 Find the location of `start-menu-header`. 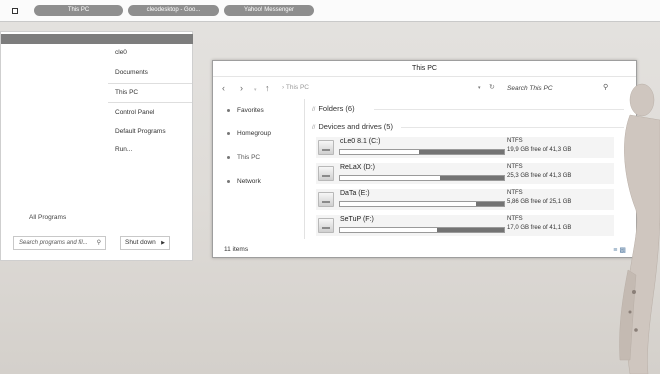

start-menu-header is located at coordinates (97, 39).